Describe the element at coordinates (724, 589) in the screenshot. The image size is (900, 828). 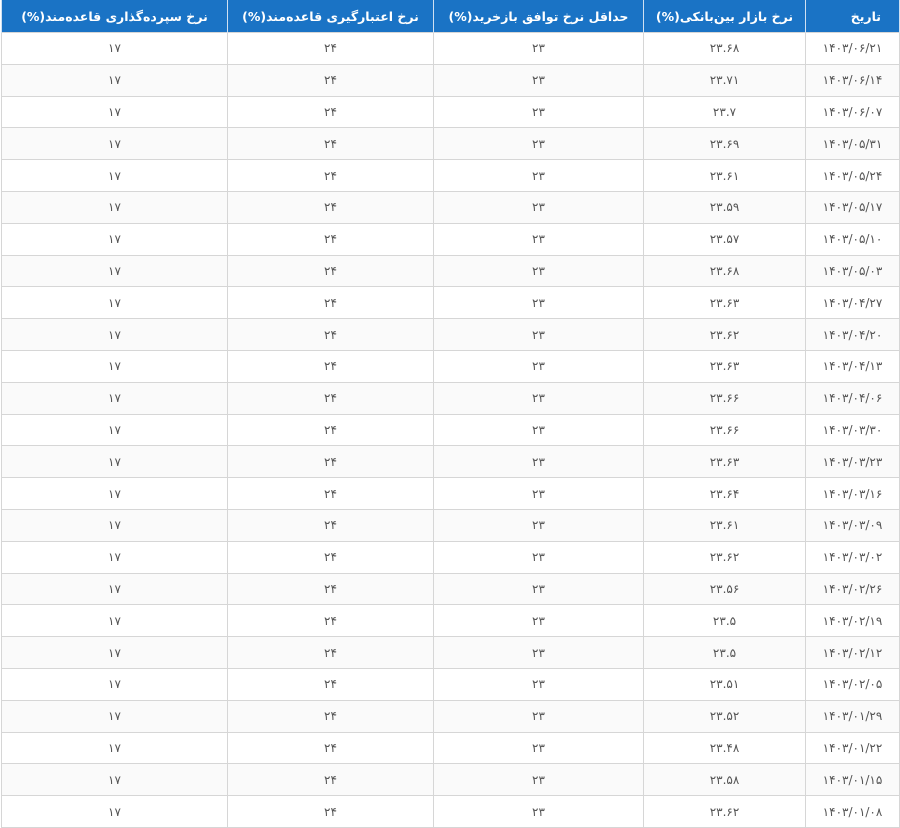
I see `cell-interbank-rate: ۲۳.۵۶` at that location.